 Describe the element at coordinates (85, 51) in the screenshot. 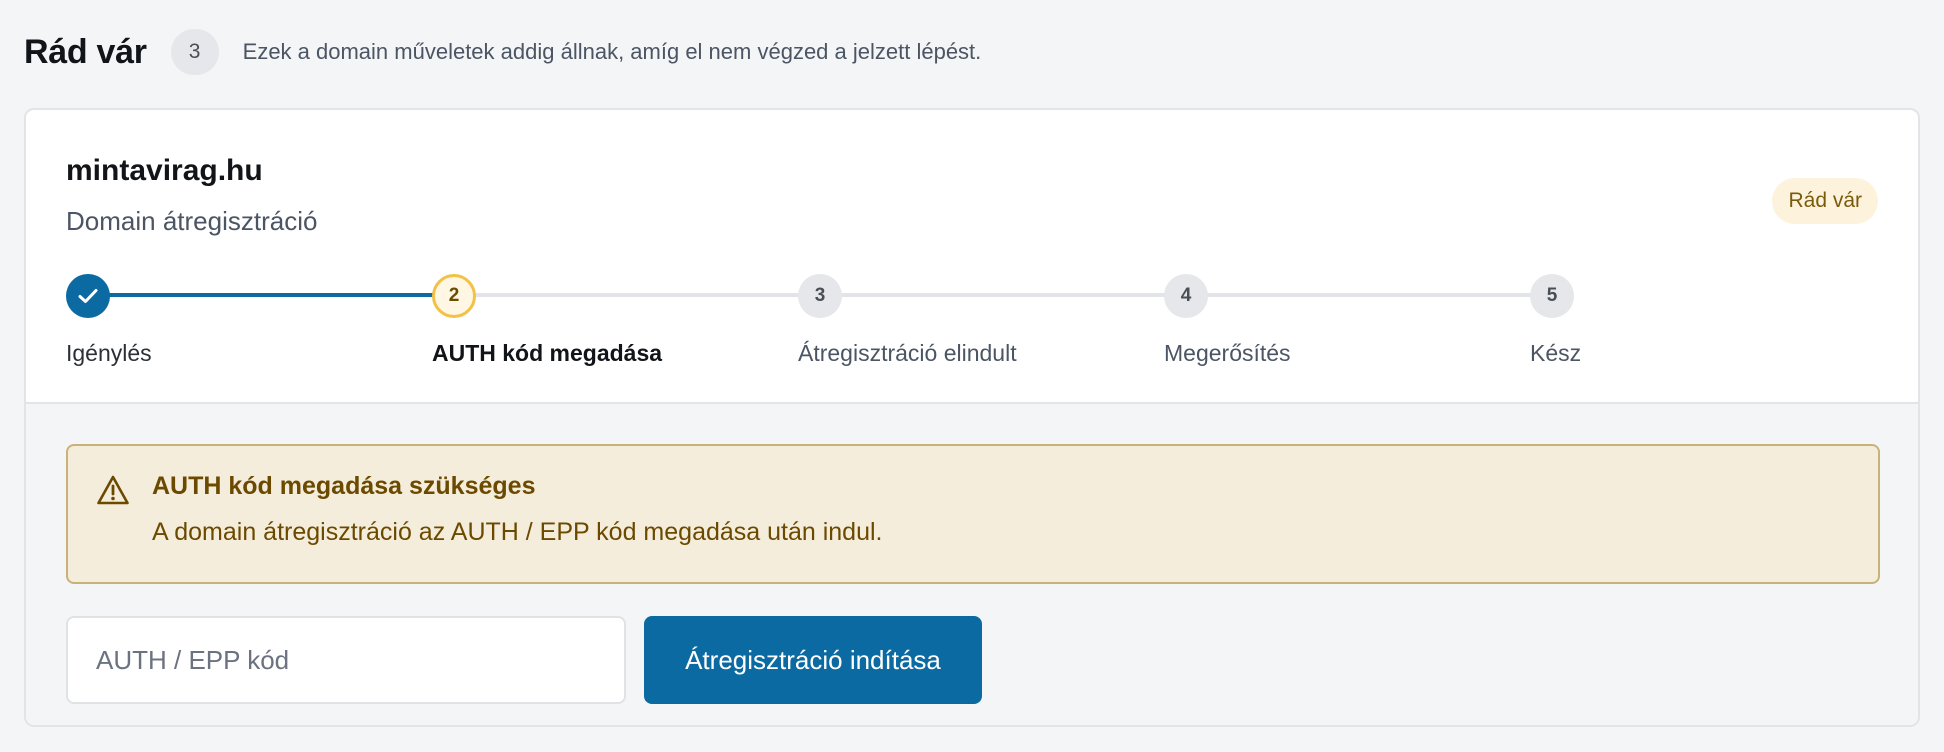

I see `page-title: Rád vár` at that location.